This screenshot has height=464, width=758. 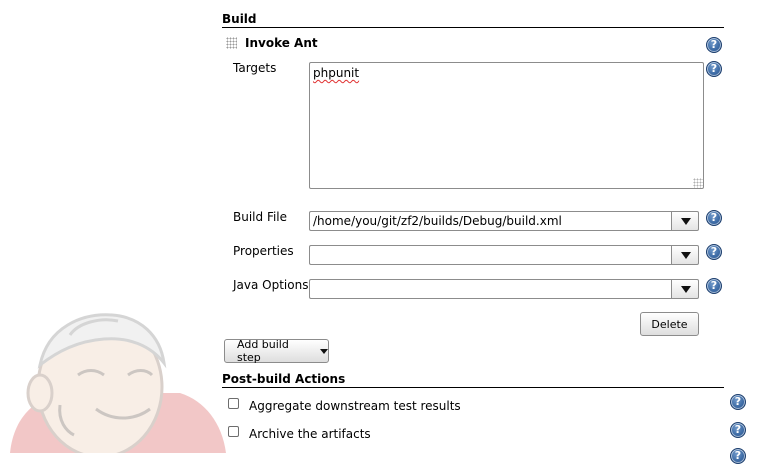 I want to click on invoke-ant-help-icon: ?, so click(x=714, y=45).